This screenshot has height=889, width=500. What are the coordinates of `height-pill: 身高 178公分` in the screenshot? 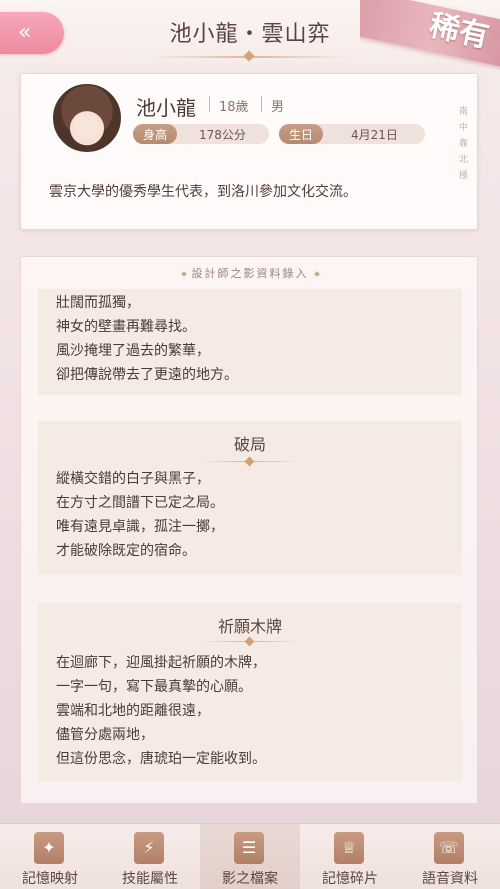 It's located at (201, 134).